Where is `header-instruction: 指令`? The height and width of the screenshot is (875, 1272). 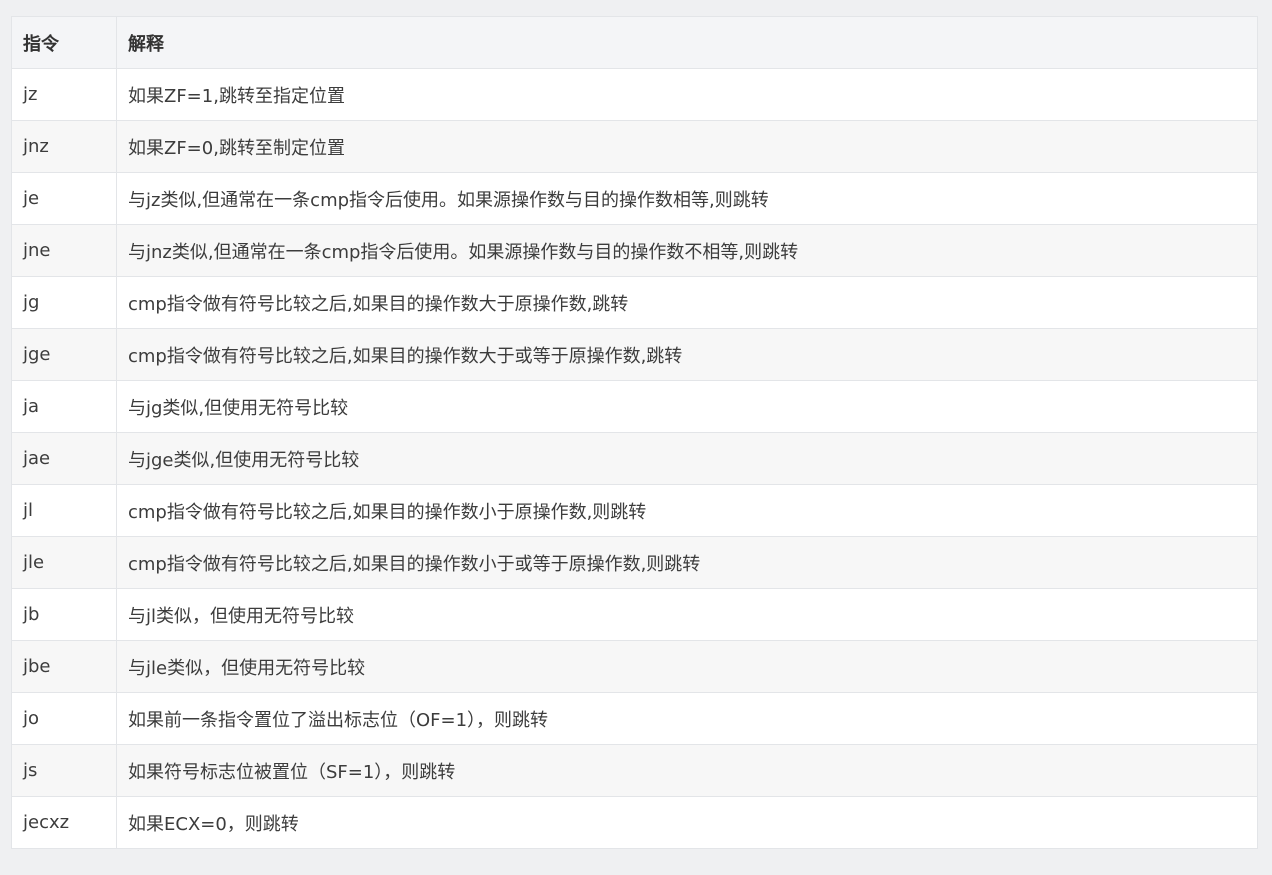 header-instruction: 指令 is located at coordinates (64, 42).